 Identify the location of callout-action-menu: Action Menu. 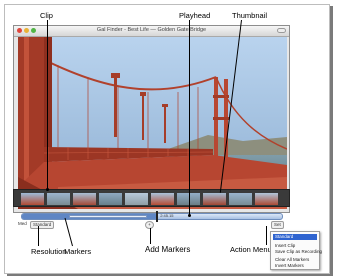
(251, 249).